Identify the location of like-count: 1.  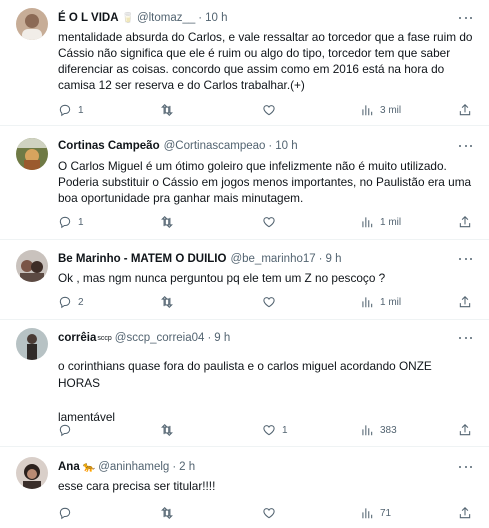
(285, 430).